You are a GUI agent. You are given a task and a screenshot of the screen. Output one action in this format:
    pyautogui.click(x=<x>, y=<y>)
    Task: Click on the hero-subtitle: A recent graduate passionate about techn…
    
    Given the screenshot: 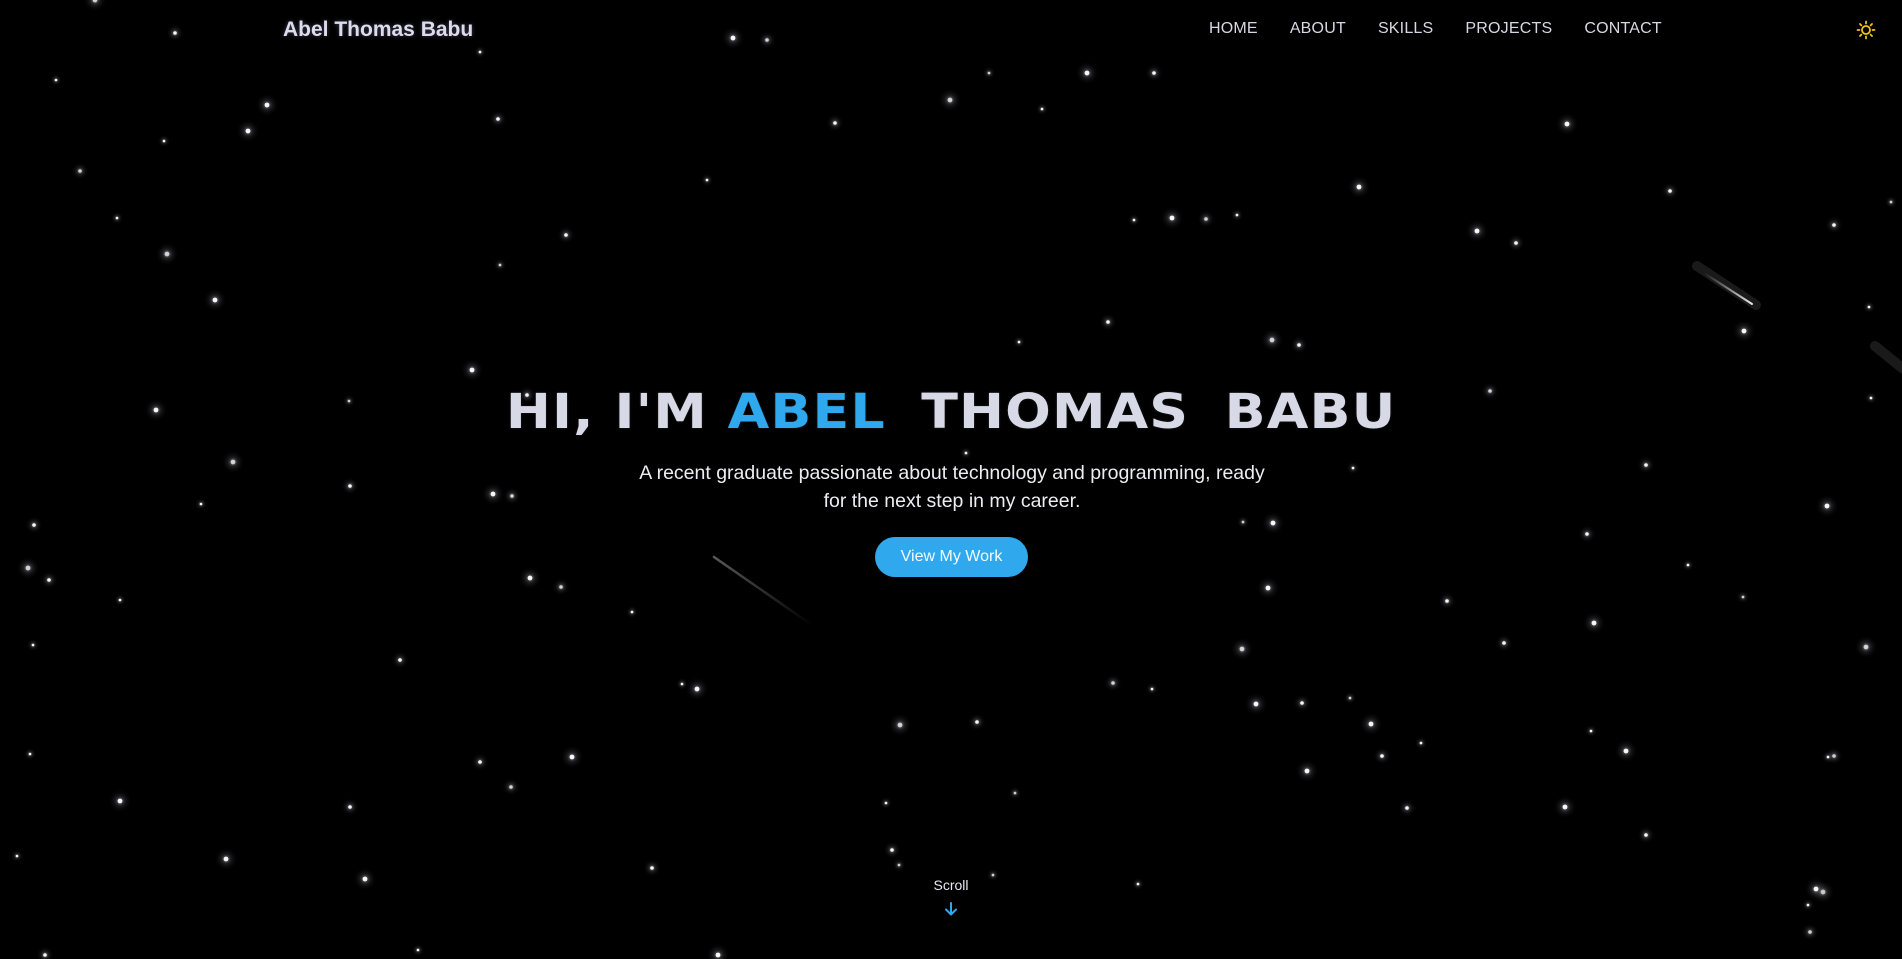 What is the action you would take?
    pyautogui.click(x=952, y=487)
    